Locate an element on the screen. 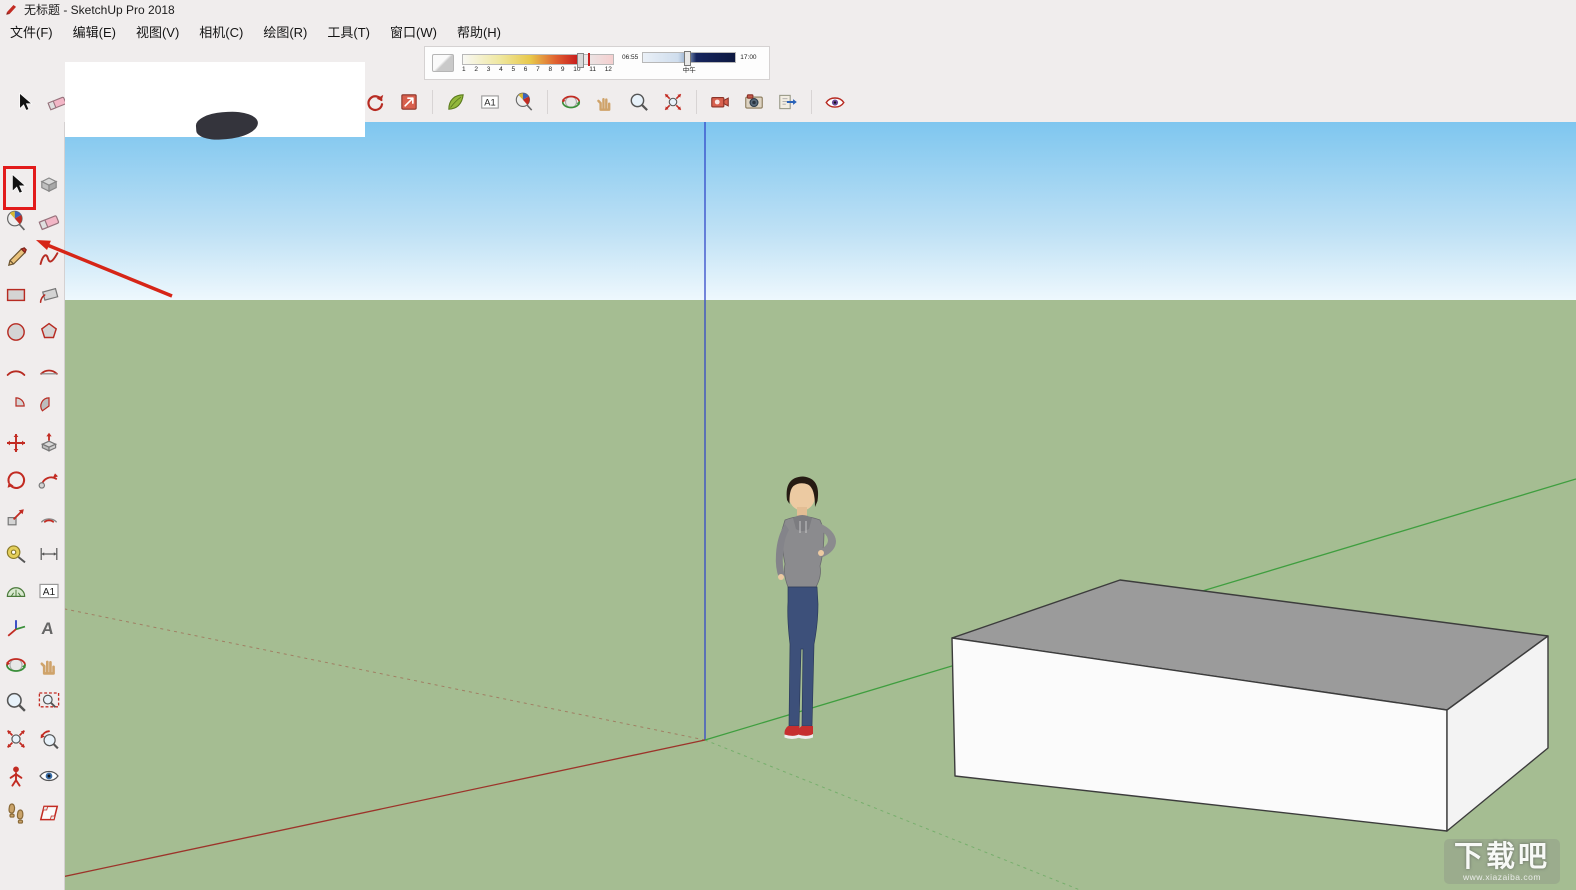  tool-follow-me-button is located at coordinates (49, 480).